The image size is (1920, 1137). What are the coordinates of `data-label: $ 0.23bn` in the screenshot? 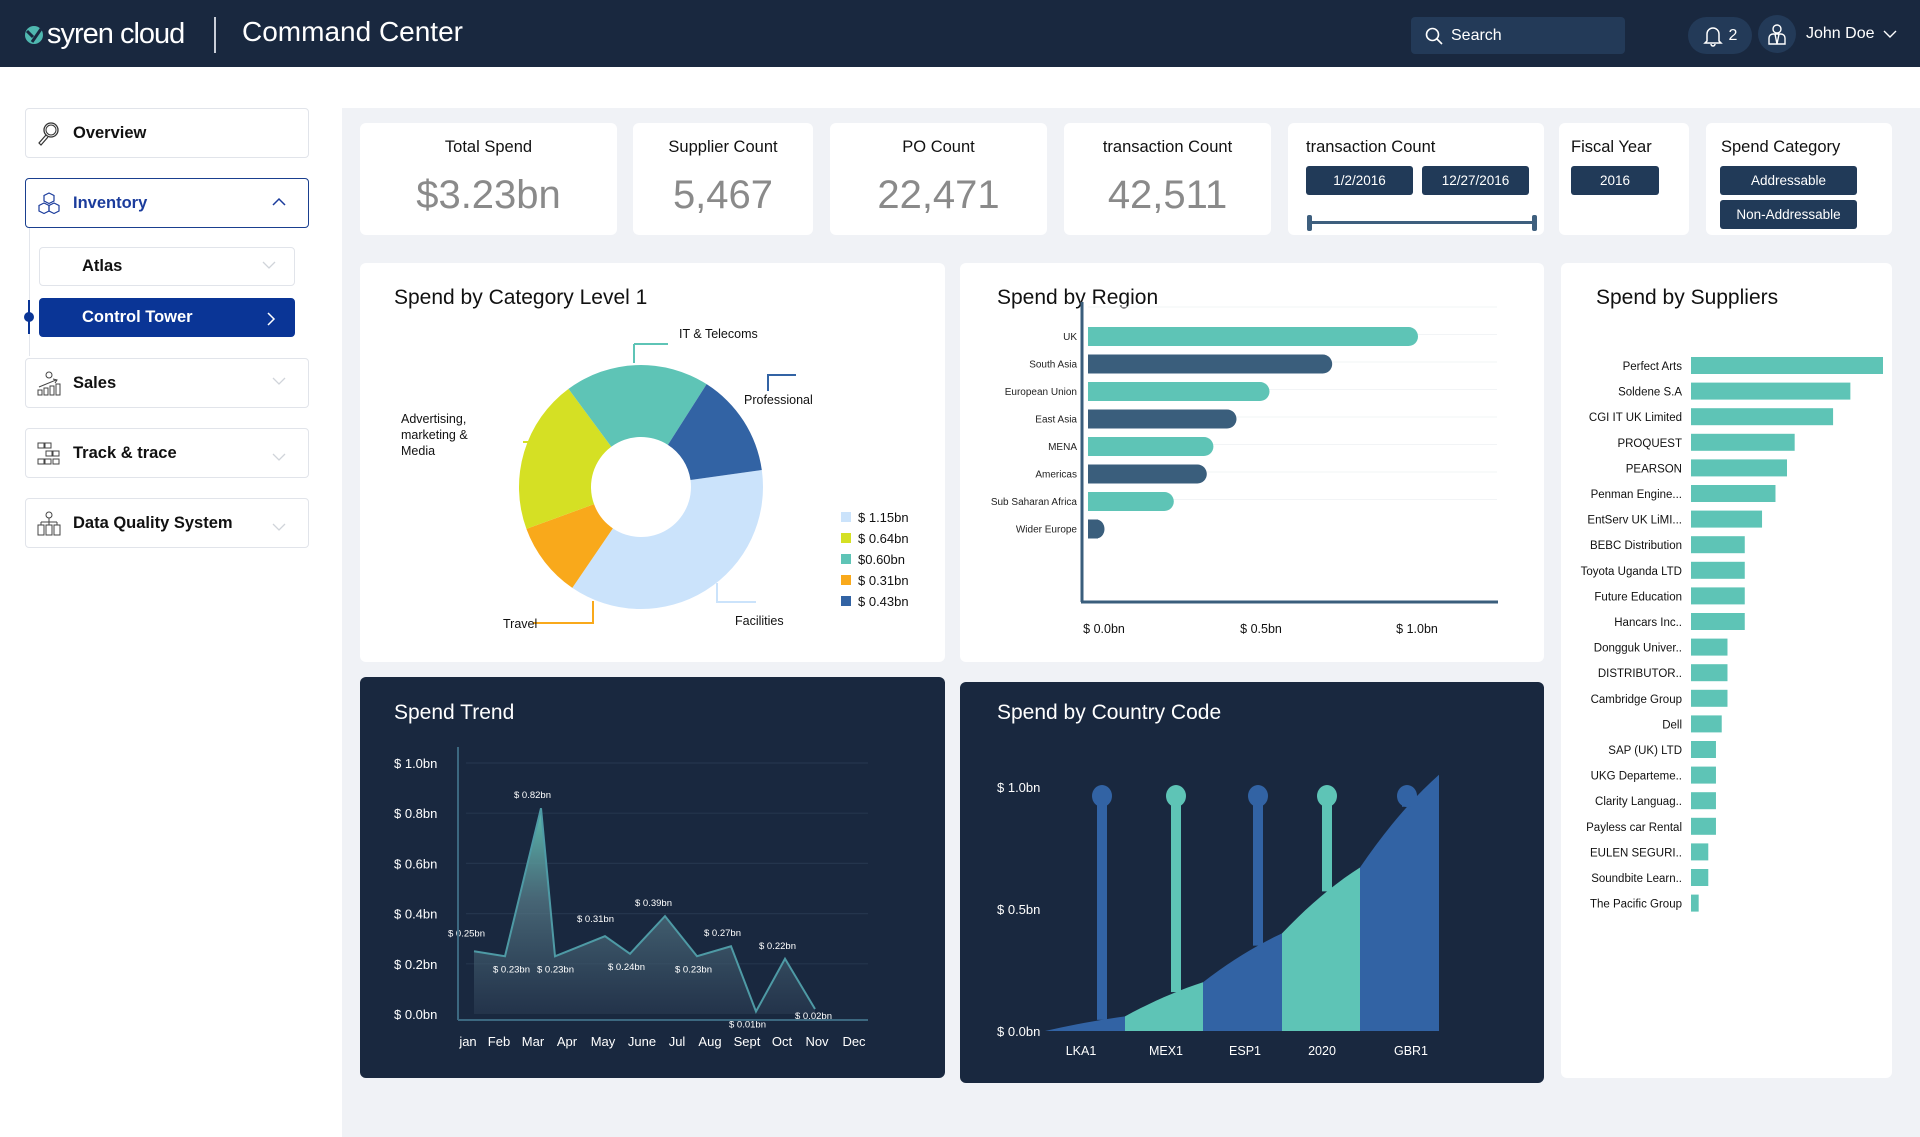 It's located at (555, 969).